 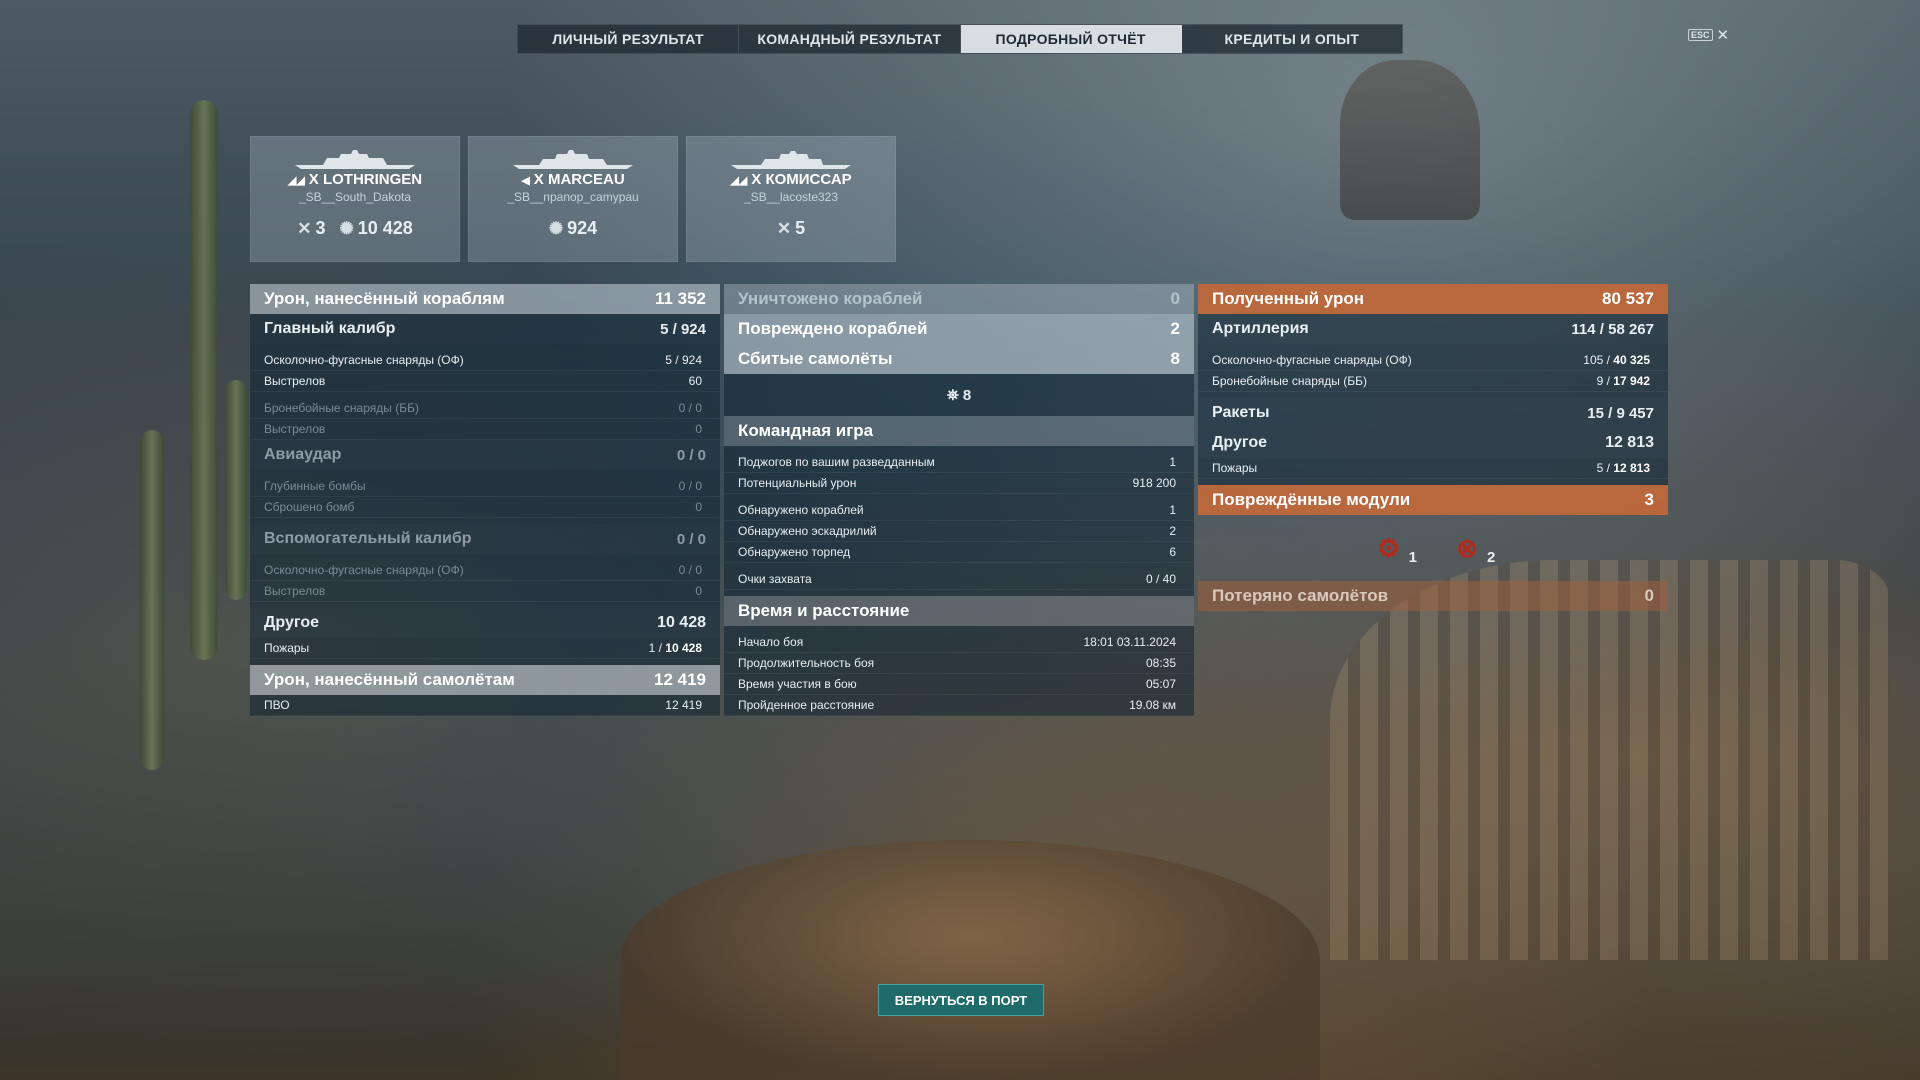 I want to click on time-row: Начало боя 18:01 03.11.2024, so click(x=959, y=642).